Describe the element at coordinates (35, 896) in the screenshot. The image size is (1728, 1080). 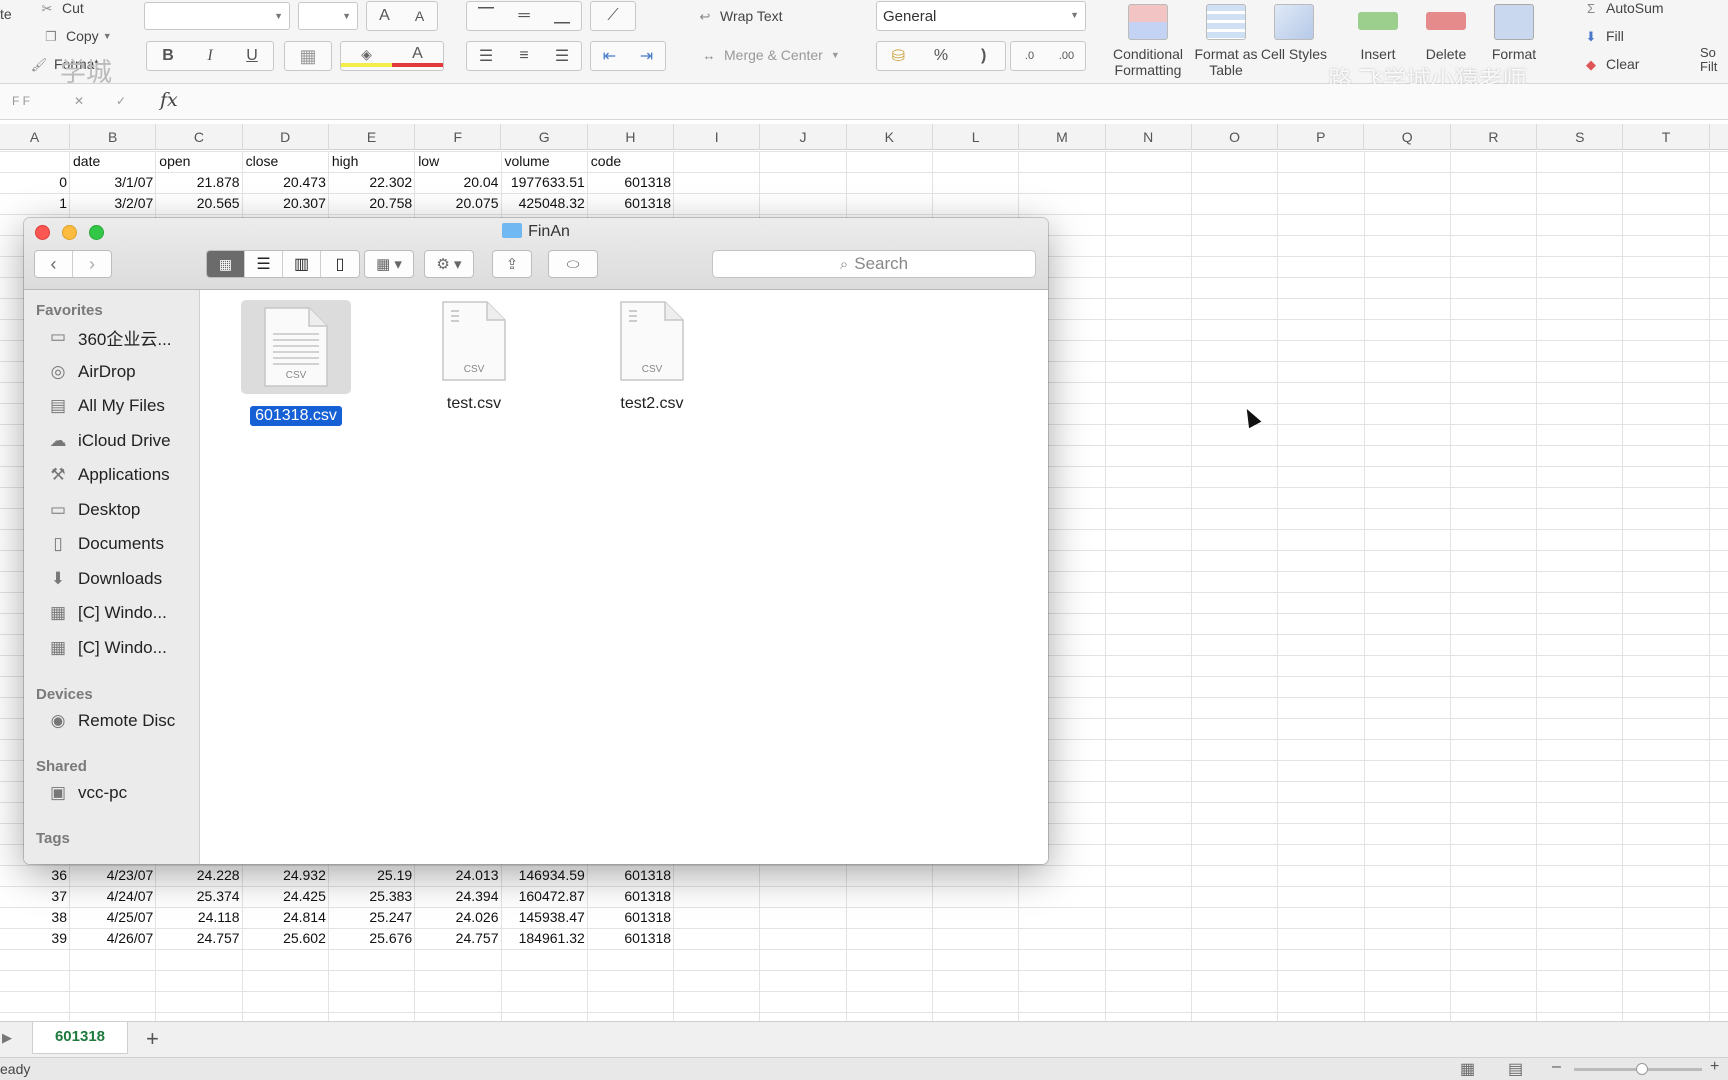
I see `row-index-cell: 37` at that location.